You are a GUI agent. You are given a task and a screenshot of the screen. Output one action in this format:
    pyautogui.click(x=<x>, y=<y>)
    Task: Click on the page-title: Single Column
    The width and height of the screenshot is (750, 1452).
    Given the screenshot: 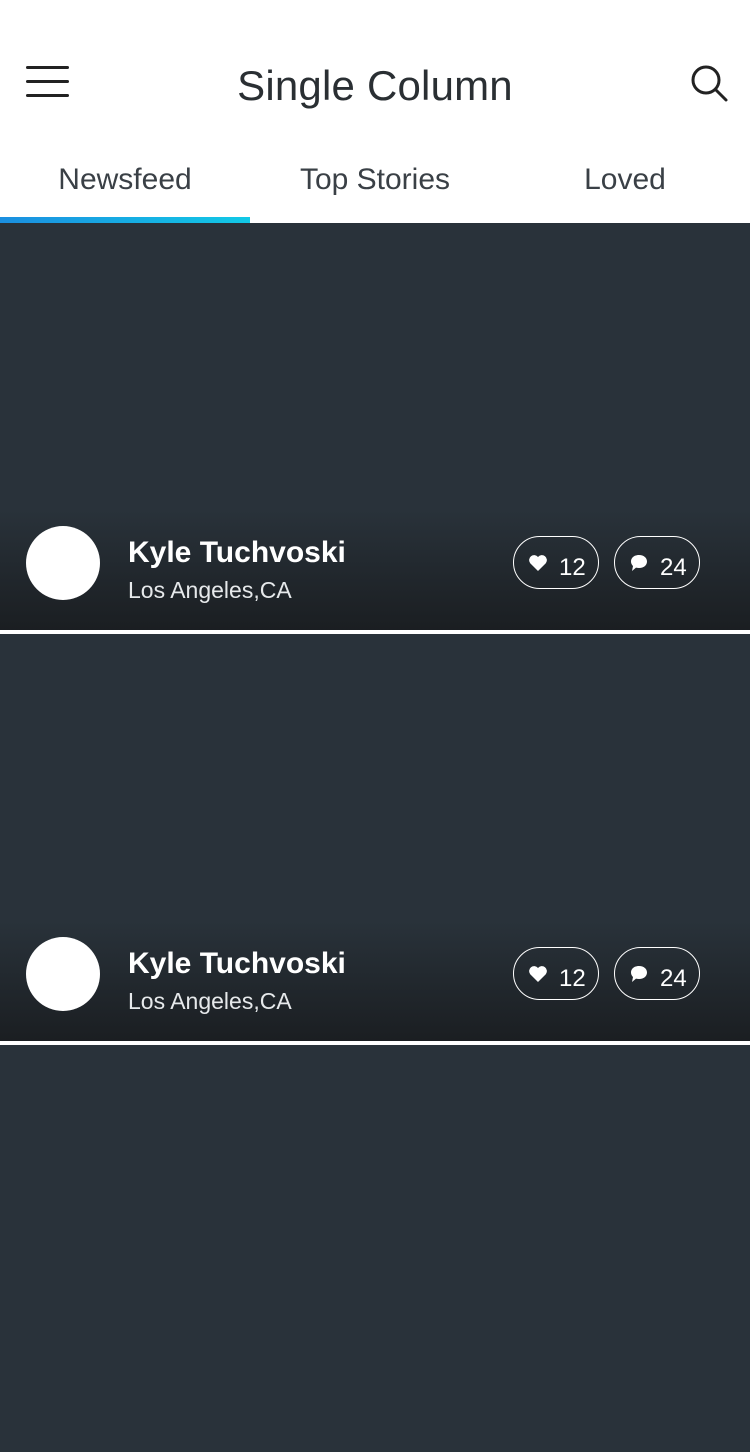 What is the action you would take?
    pyautogui.click(x=375, y=85)
    